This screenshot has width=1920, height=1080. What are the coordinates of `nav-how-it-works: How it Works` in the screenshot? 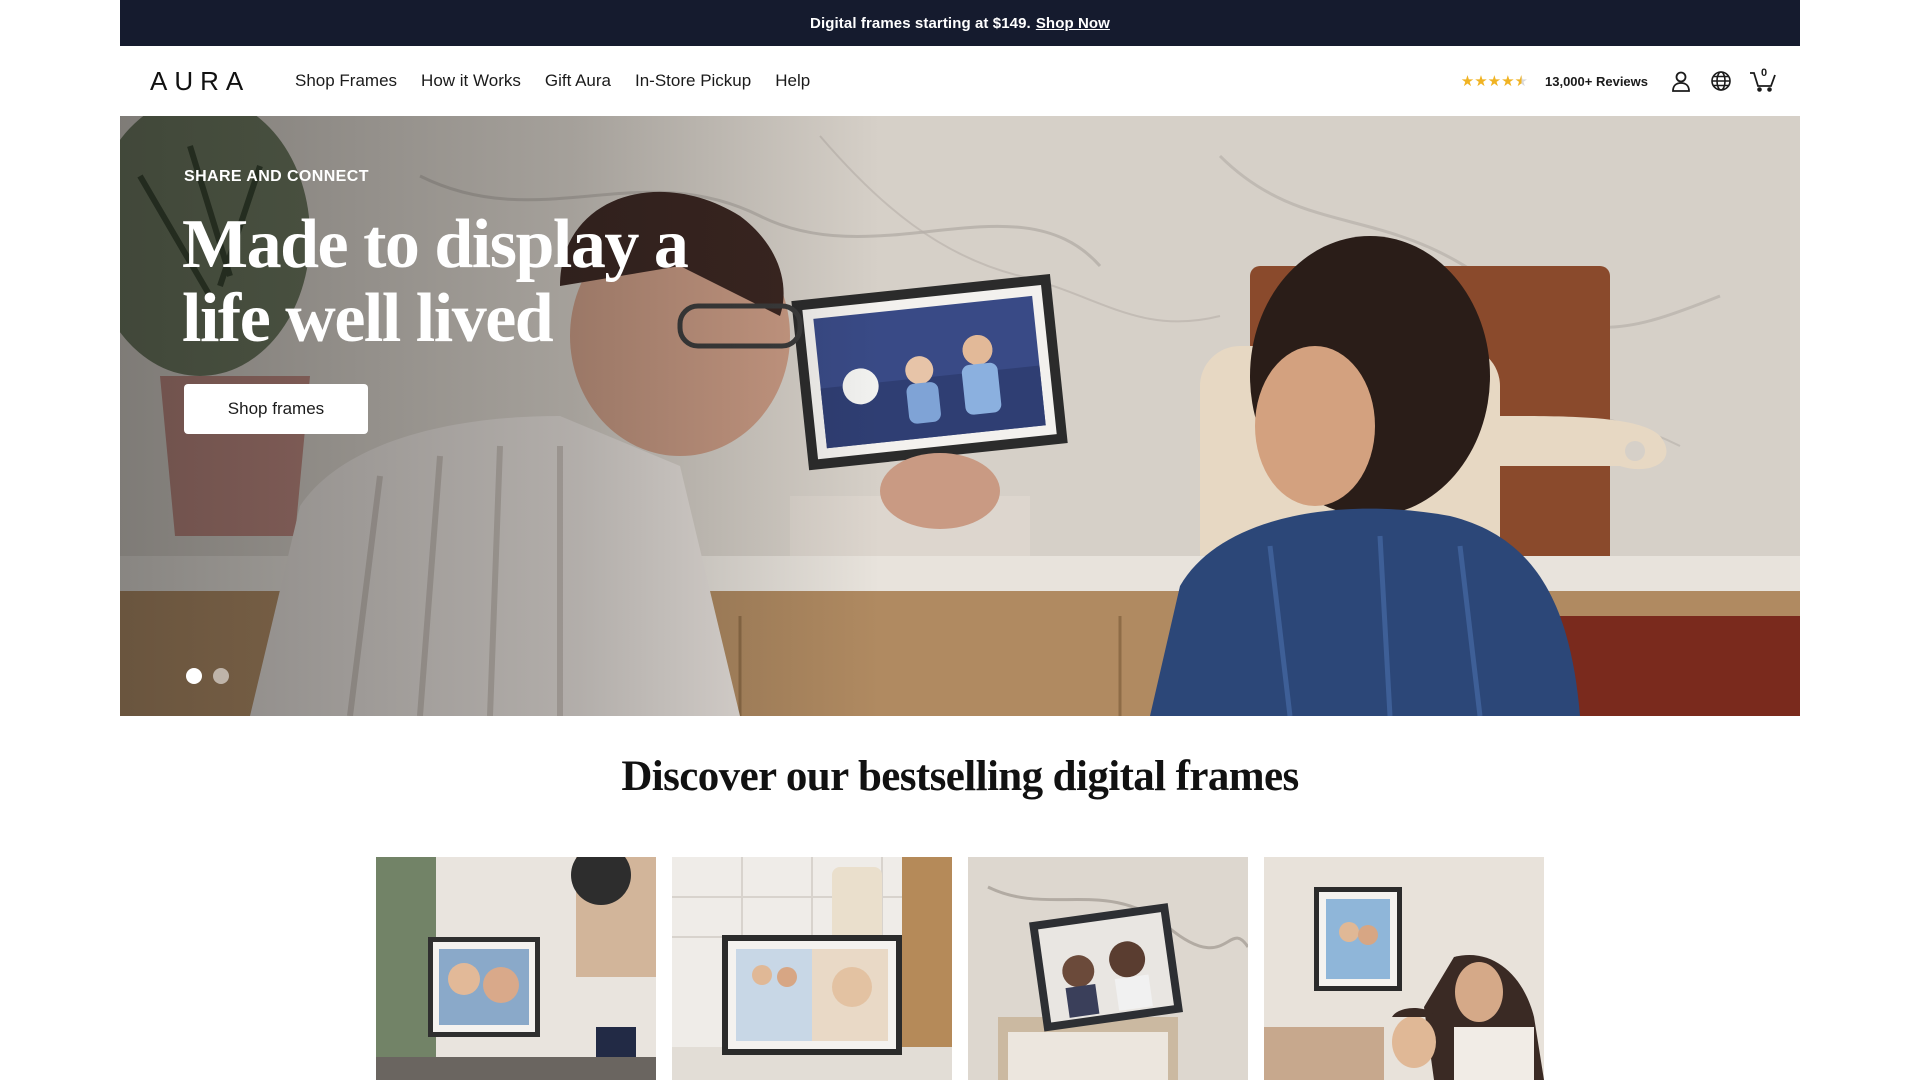 It's located at (471, 81).